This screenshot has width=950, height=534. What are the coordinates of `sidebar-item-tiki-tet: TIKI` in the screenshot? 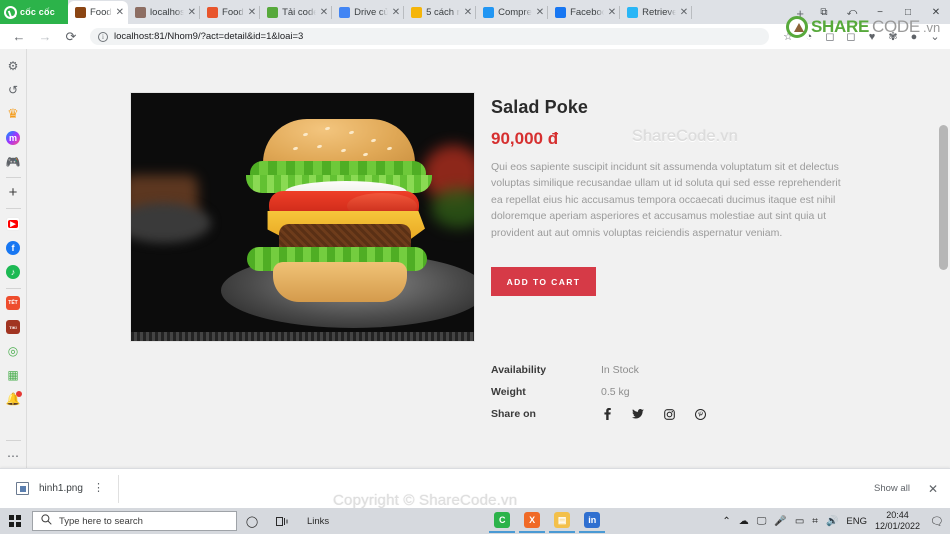 It's located at (13, 327).